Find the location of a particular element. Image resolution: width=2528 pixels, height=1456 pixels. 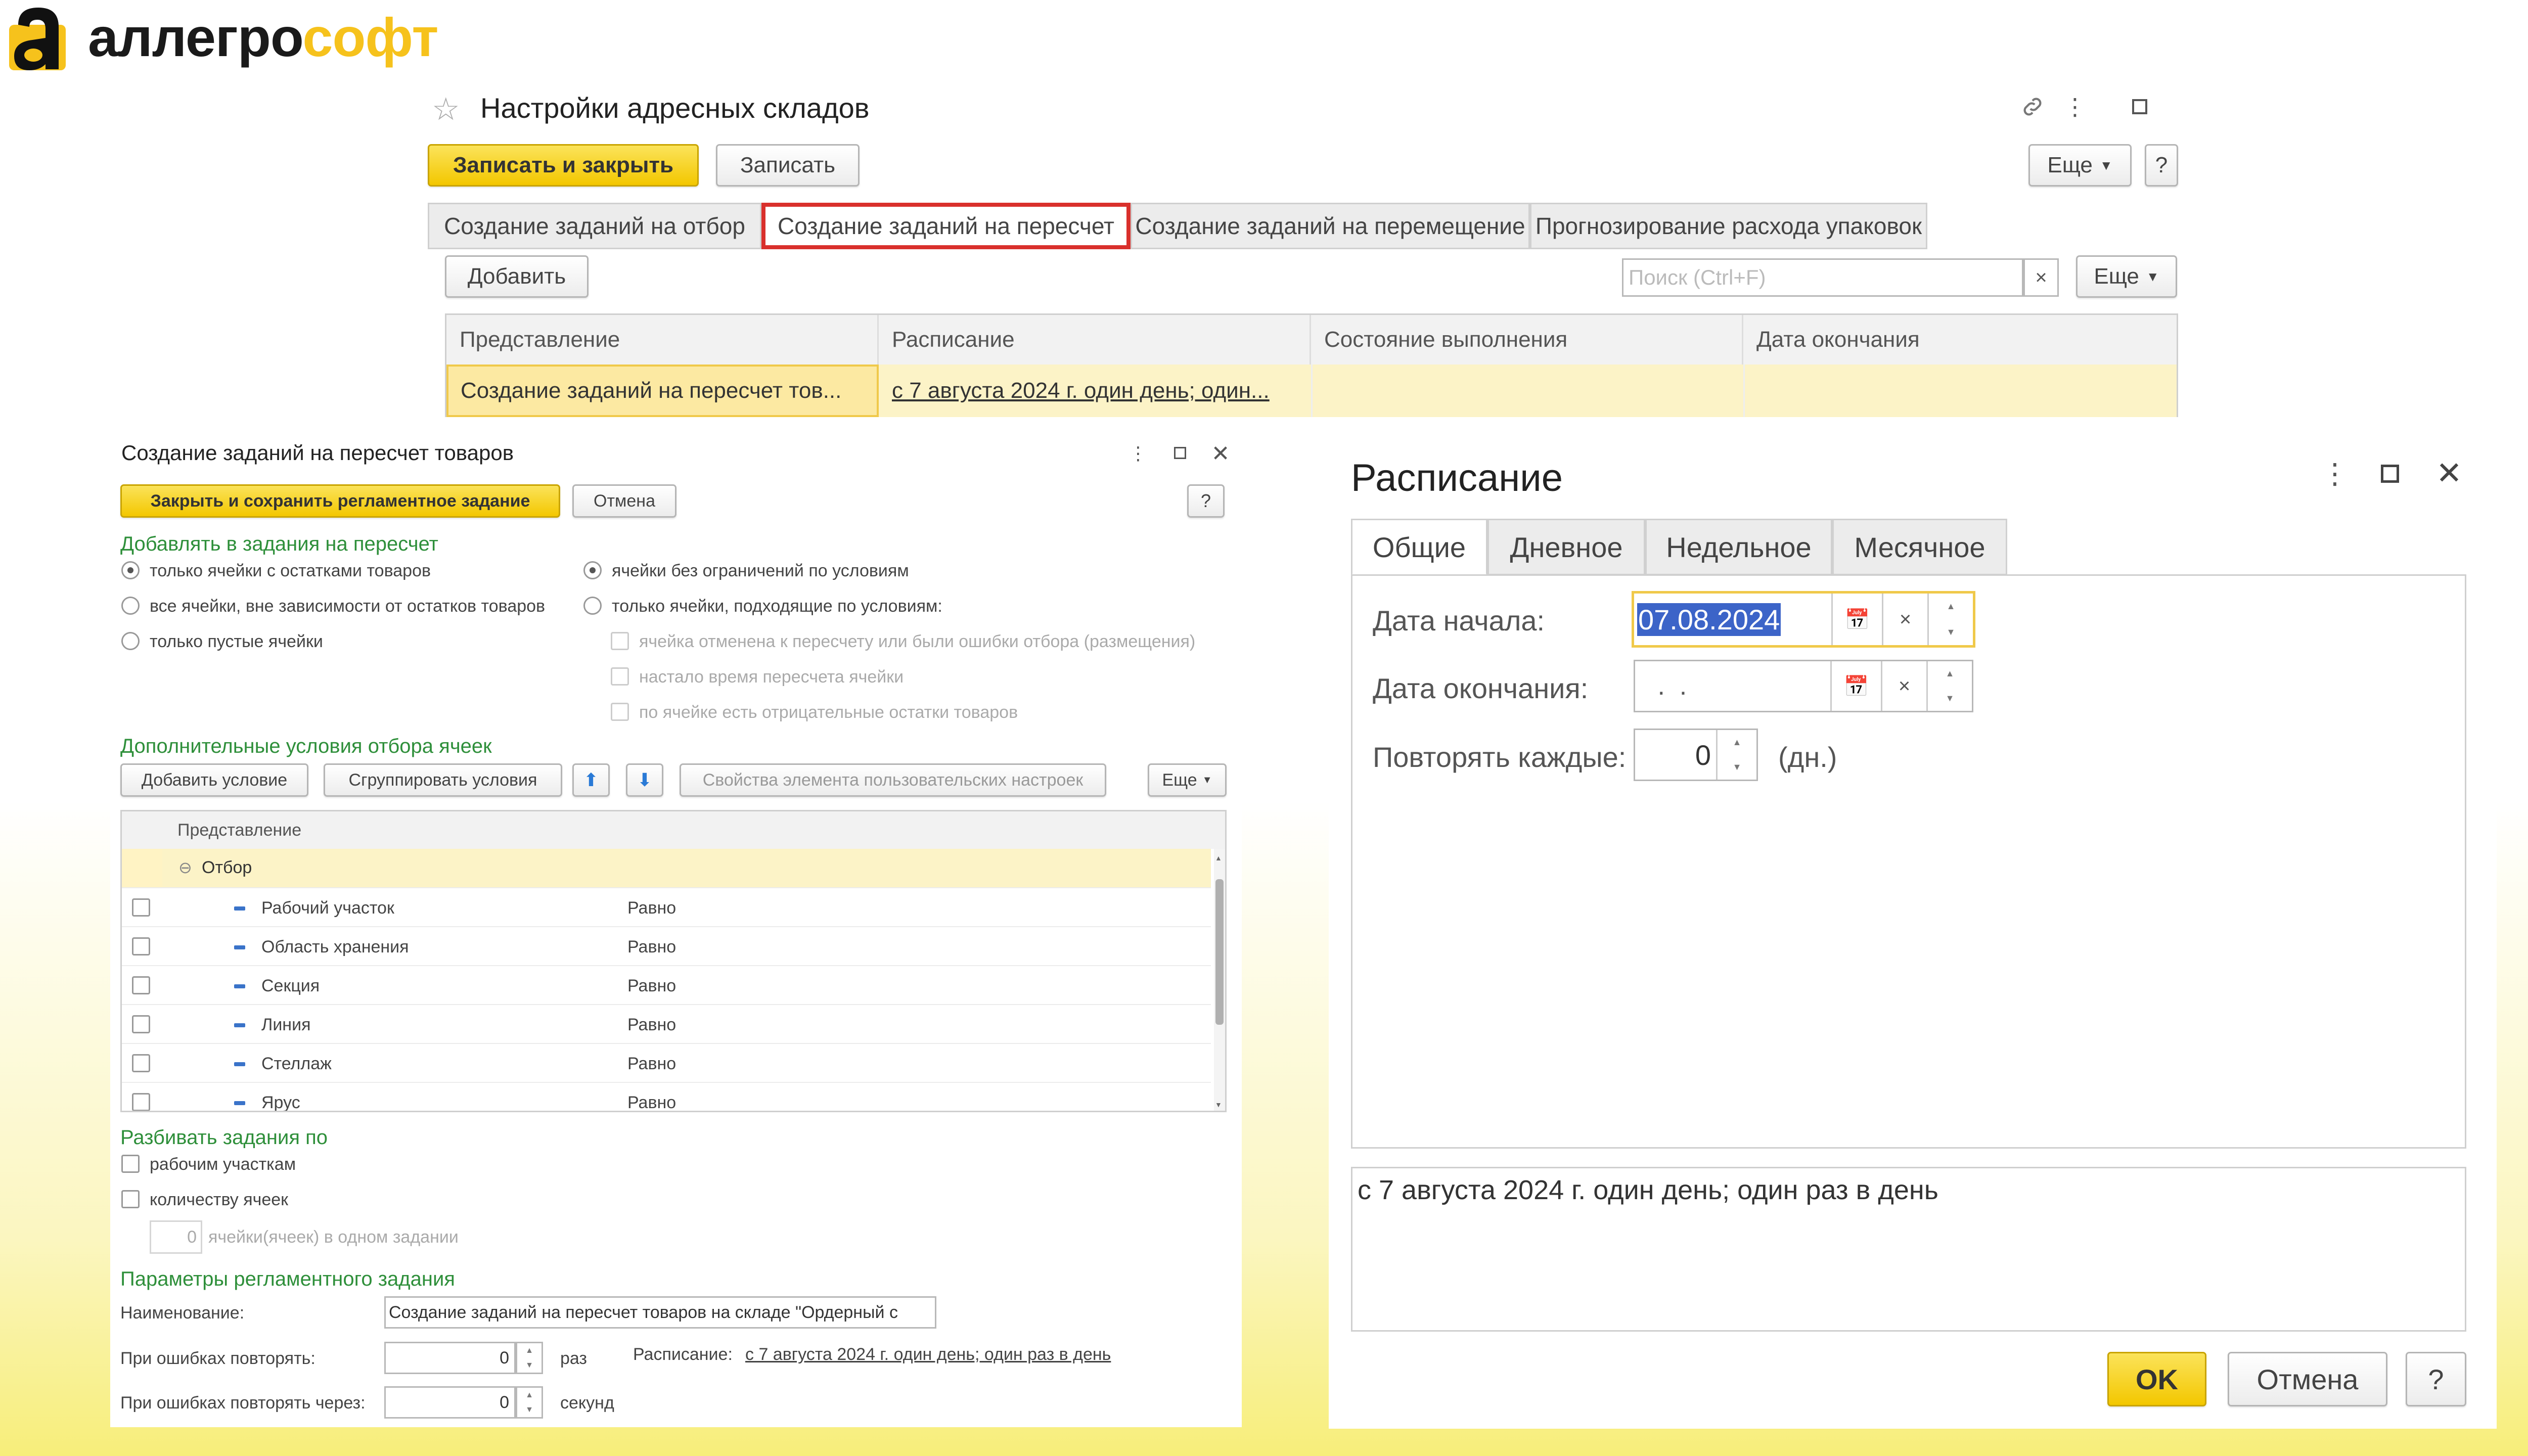

group-conditions-button: Сгруппировать условия is located at coordinates (443, 780).